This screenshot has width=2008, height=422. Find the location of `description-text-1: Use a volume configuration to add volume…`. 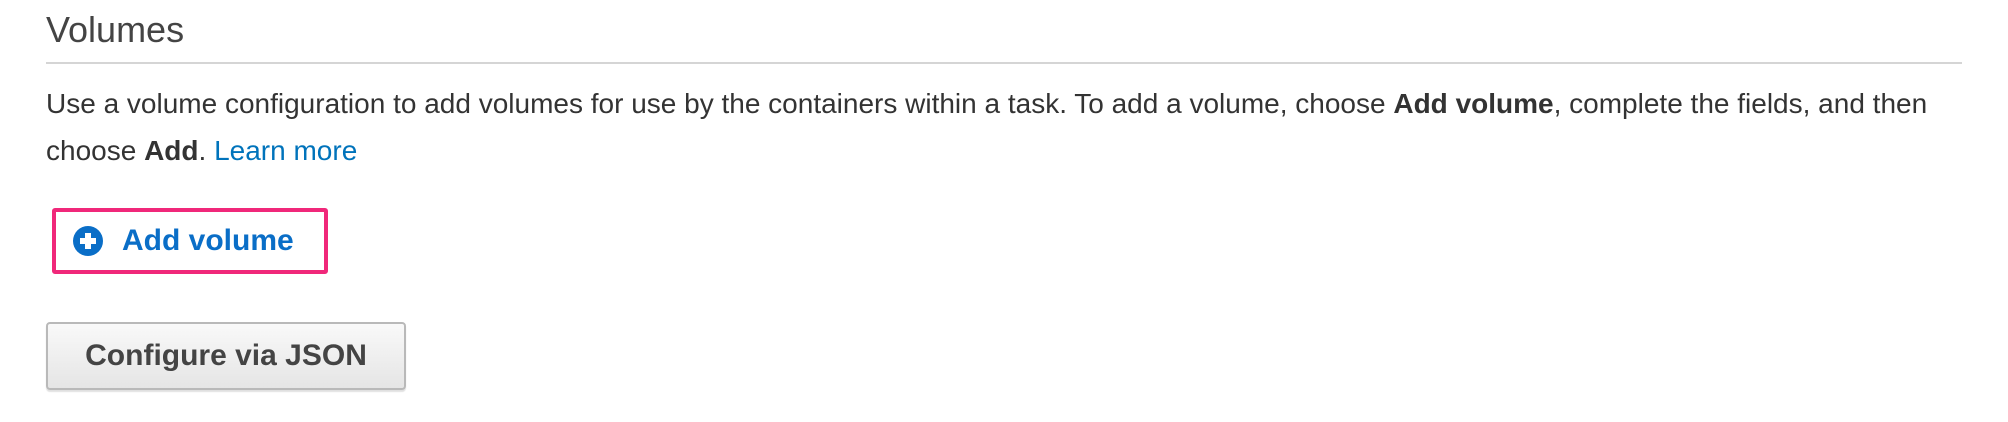

description-text-1: Use a volume configuration to add volume… is located at coordinates (720, 103).